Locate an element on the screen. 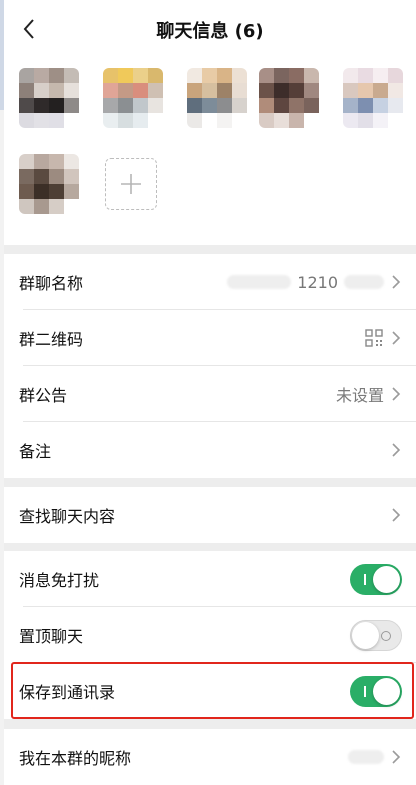 The image size is (416, 785). mute-notifications-toggle is located at coordinates (376, 579).